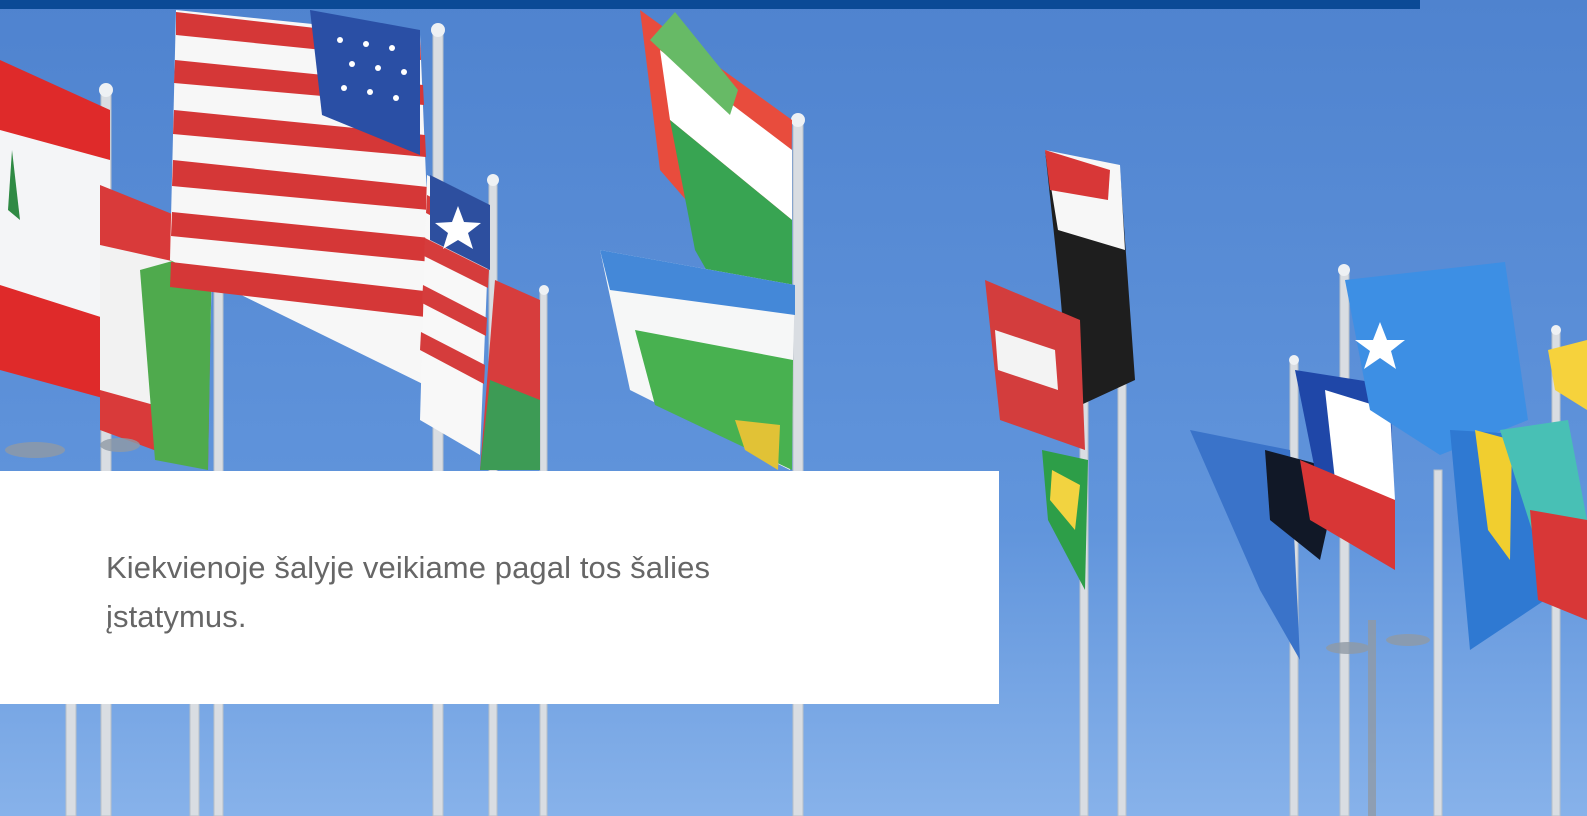  I want to click on top-accent-bar, so click(710, 4).